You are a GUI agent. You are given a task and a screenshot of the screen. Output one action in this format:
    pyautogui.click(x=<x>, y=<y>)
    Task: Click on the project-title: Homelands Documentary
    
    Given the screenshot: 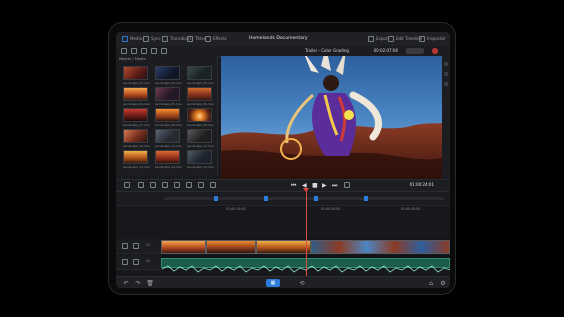 What is the action you would take?
    pyautogui.click(x=278, y=38)
    